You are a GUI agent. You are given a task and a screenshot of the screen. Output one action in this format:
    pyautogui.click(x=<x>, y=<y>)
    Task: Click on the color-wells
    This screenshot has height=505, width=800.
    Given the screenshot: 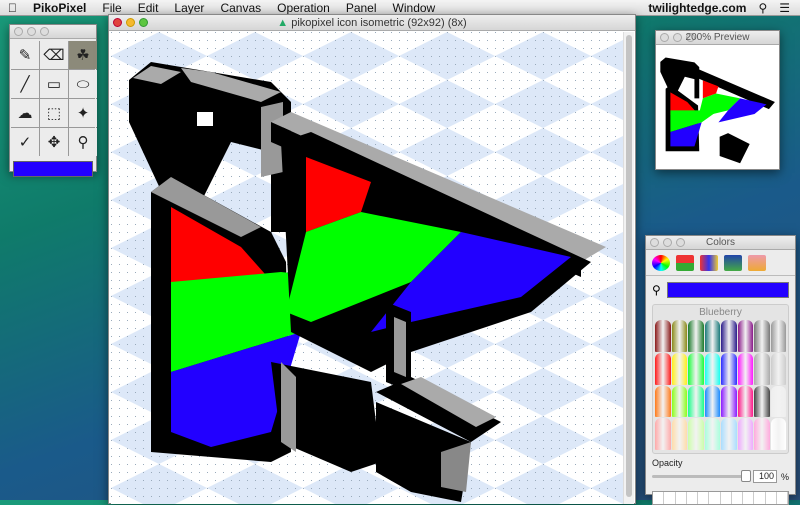 What is the action you would take?
    pyautogui.click(x=720, y=498)
    